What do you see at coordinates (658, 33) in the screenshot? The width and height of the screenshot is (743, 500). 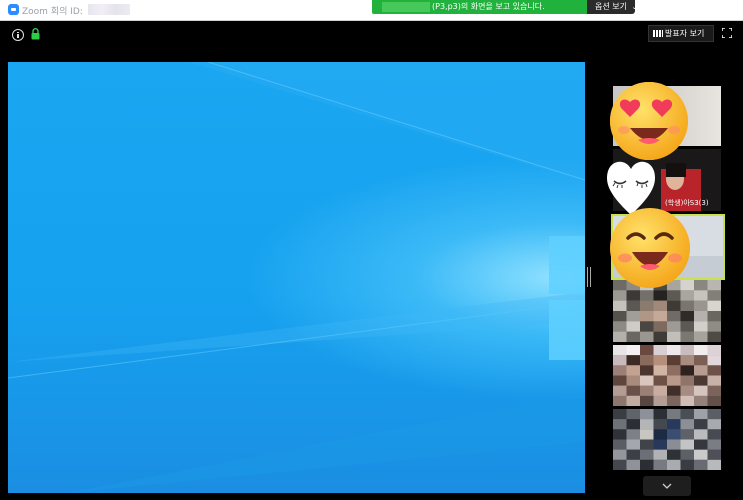 I see `grid-icon` at bounding box center [658, 33].